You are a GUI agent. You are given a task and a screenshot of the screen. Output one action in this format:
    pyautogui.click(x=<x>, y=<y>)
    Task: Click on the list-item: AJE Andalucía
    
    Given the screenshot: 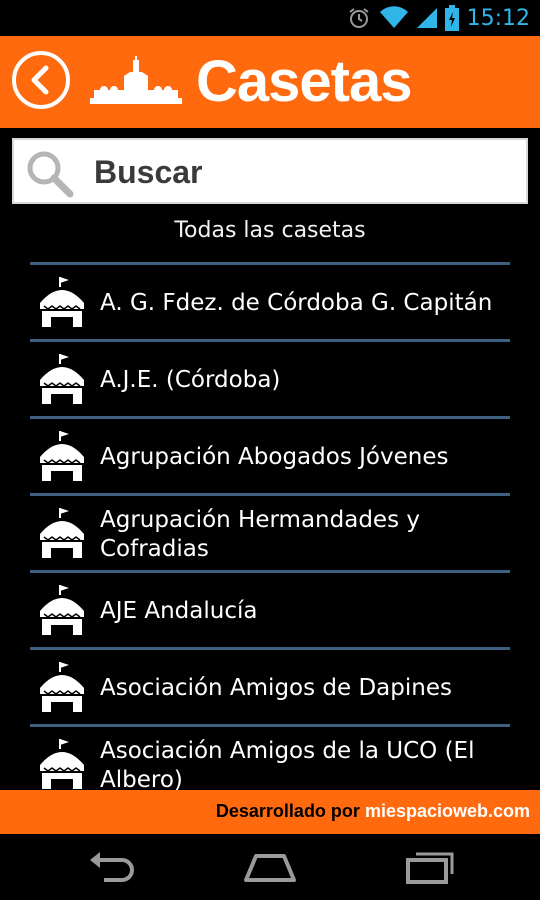 What is the action you would take?
    pyautogui.click(x=270, y=610)
    